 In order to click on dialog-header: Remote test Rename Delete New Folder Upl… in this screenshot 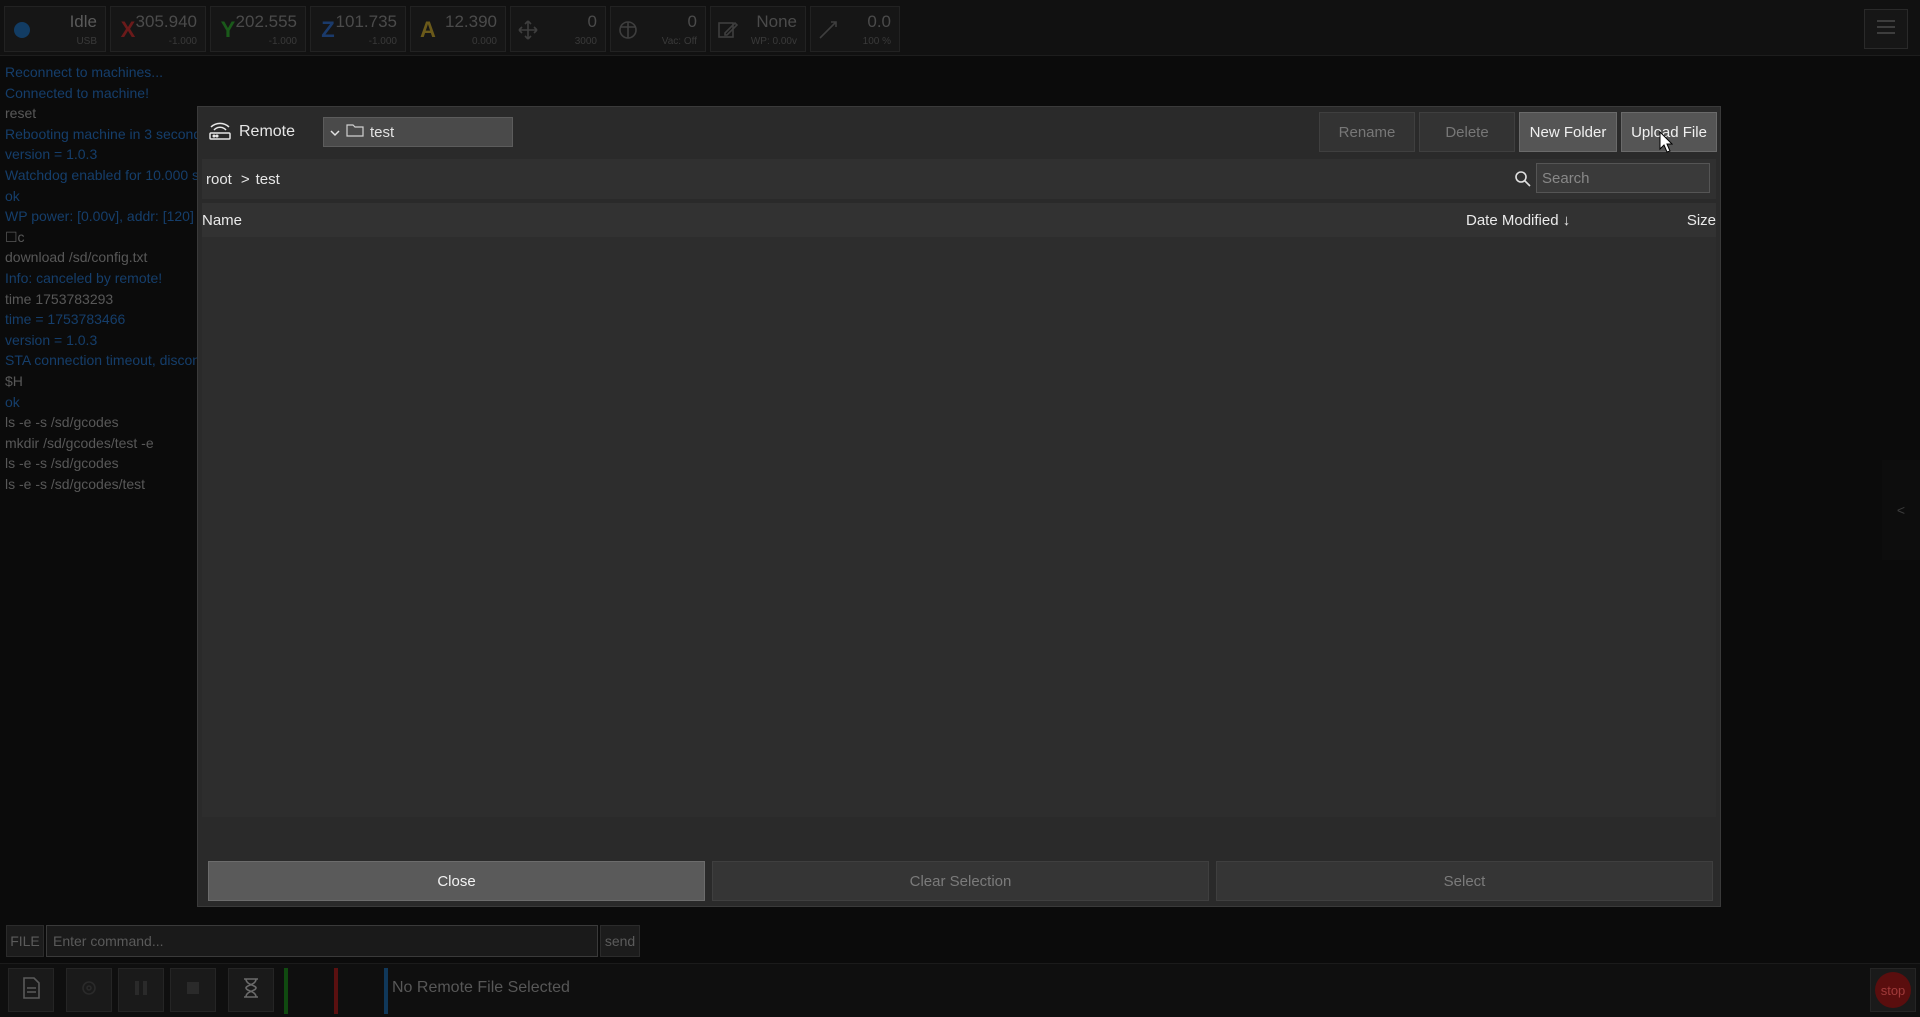, I will do `click(959, 131)`.